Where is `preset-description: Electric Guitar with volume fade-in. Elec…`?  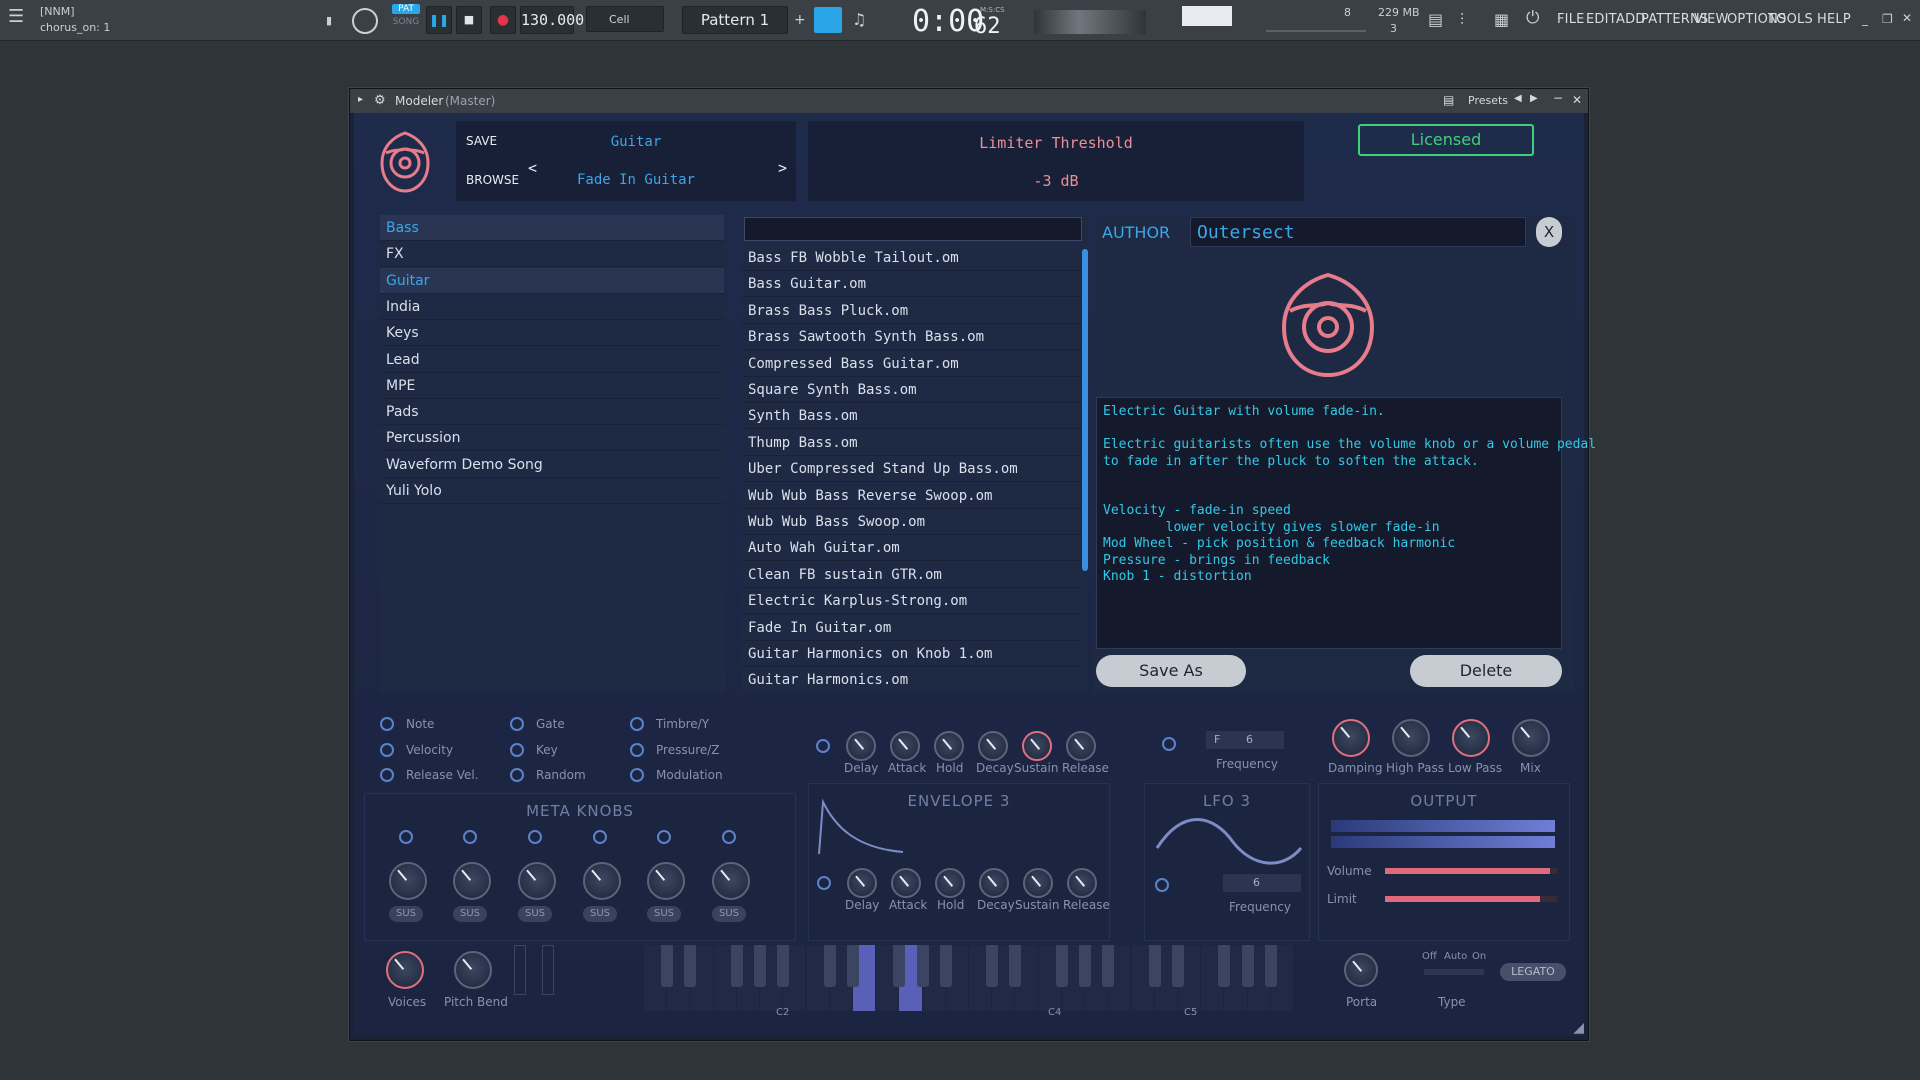 preset-description: Electric Guitar with volume fade-in. Elec… is located at coordinates (1346, 523).